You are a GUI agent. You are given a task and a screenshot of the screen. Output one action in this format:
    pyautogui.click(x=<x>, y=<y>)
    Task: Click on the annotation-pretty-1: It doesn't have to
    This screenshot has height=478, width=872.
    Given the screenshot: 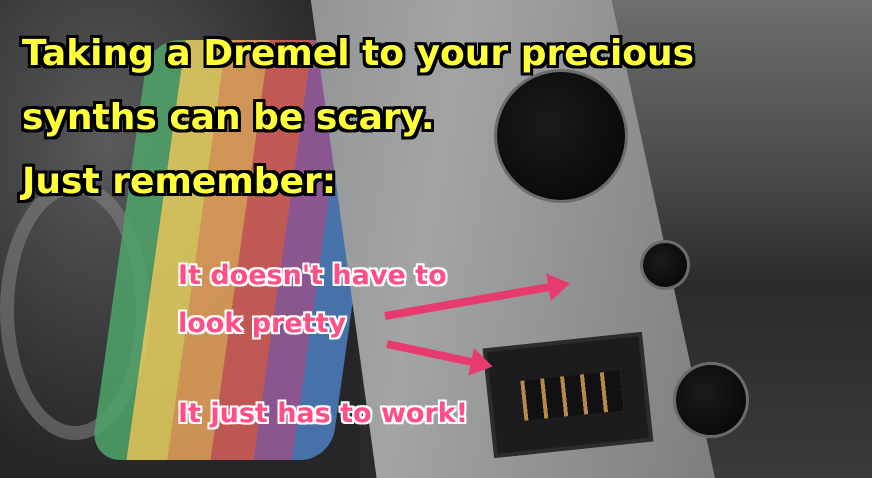 What is the action you would take?
    pyautogui.click(x=312, y=275)
    